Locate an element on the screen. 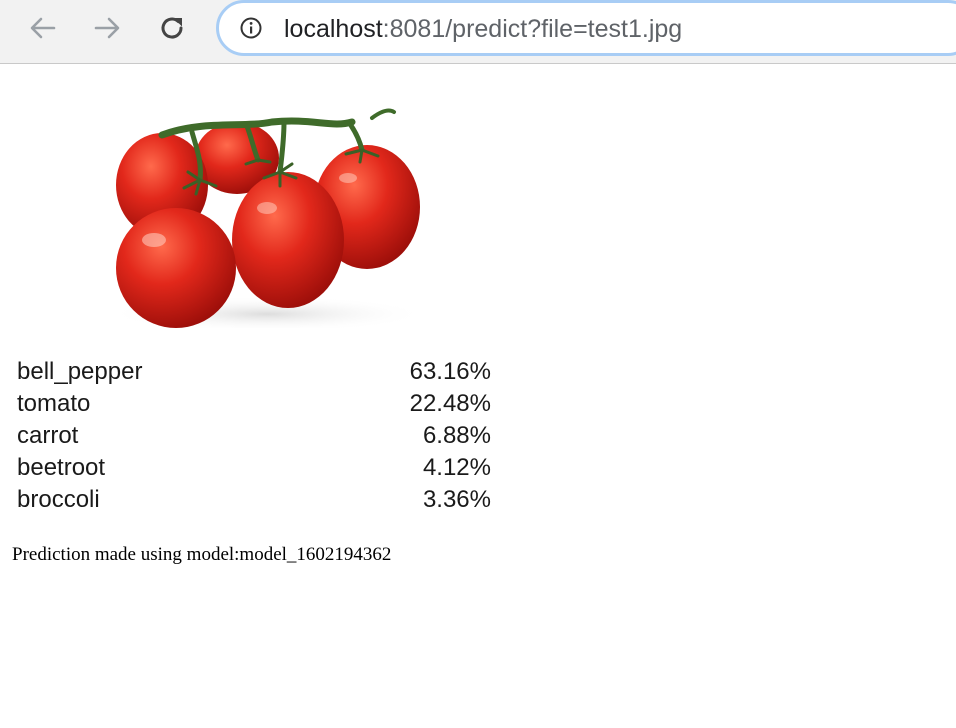 This screenshot has height=728, width=956. result-row: carrot 6.88% is located at coordinates (254, 436).